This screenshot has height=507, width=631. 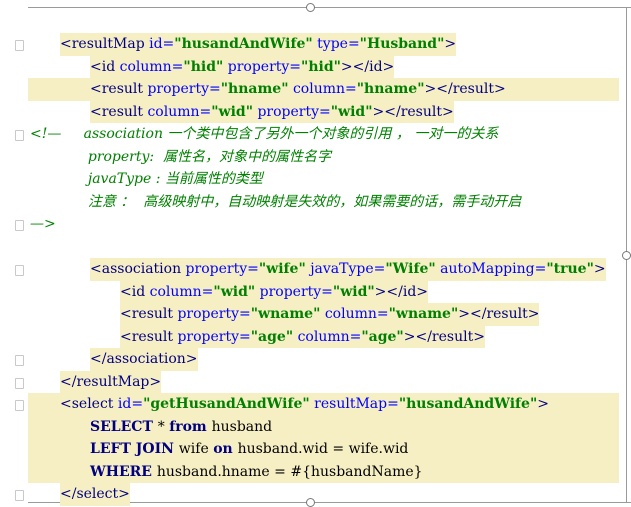 I want to click on code-token: "wife", so click(x=282, y=269).